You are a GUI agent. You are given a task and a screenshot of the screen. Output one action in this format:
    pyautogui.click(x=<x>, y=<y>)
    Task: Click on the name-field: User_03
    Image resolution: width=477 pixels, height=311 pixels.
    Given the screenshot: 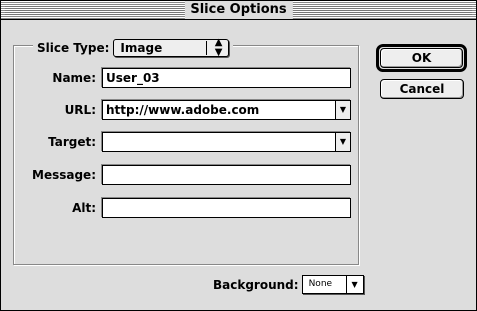 What is the action you would take?
    pyautogui.click(x=226, y=78)
    